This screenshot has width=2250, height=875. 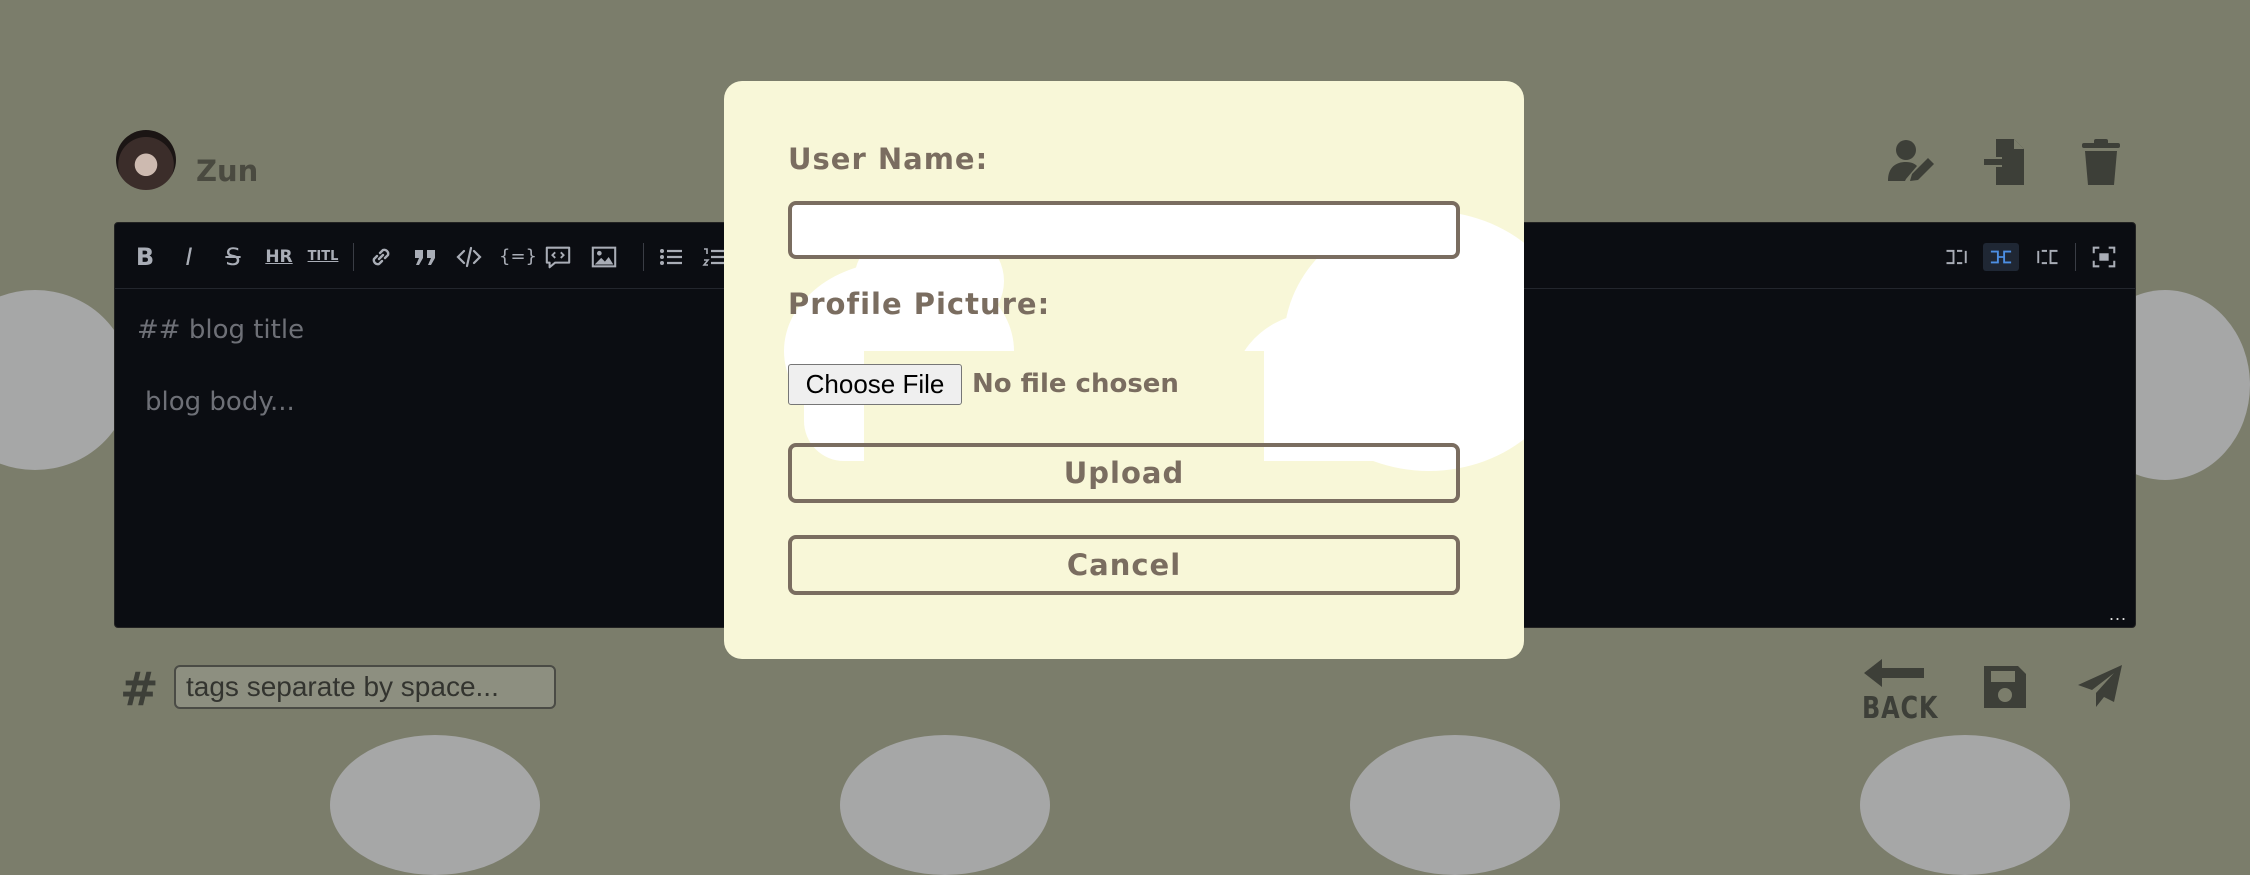 I want to click on profile-picture-label: Profile Picture:, so click(x=919, y=304).